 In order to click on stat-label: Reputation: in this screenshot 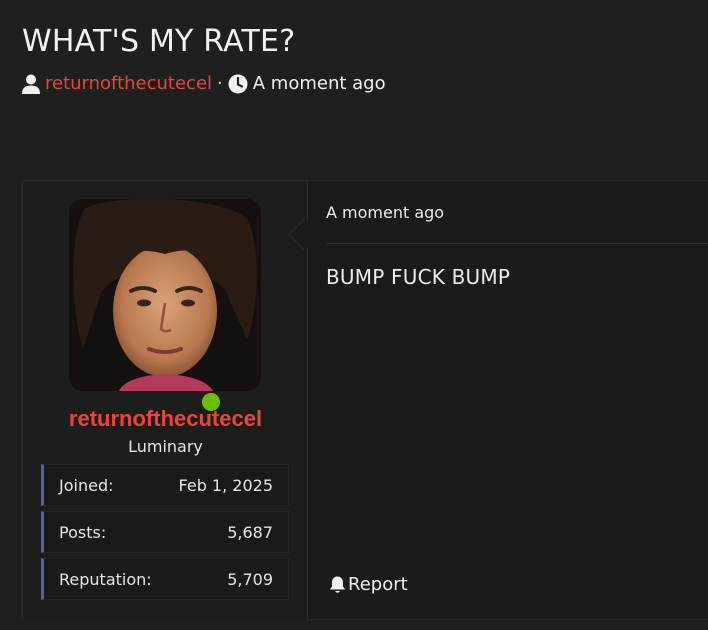, I will do `click(105, 579)`.